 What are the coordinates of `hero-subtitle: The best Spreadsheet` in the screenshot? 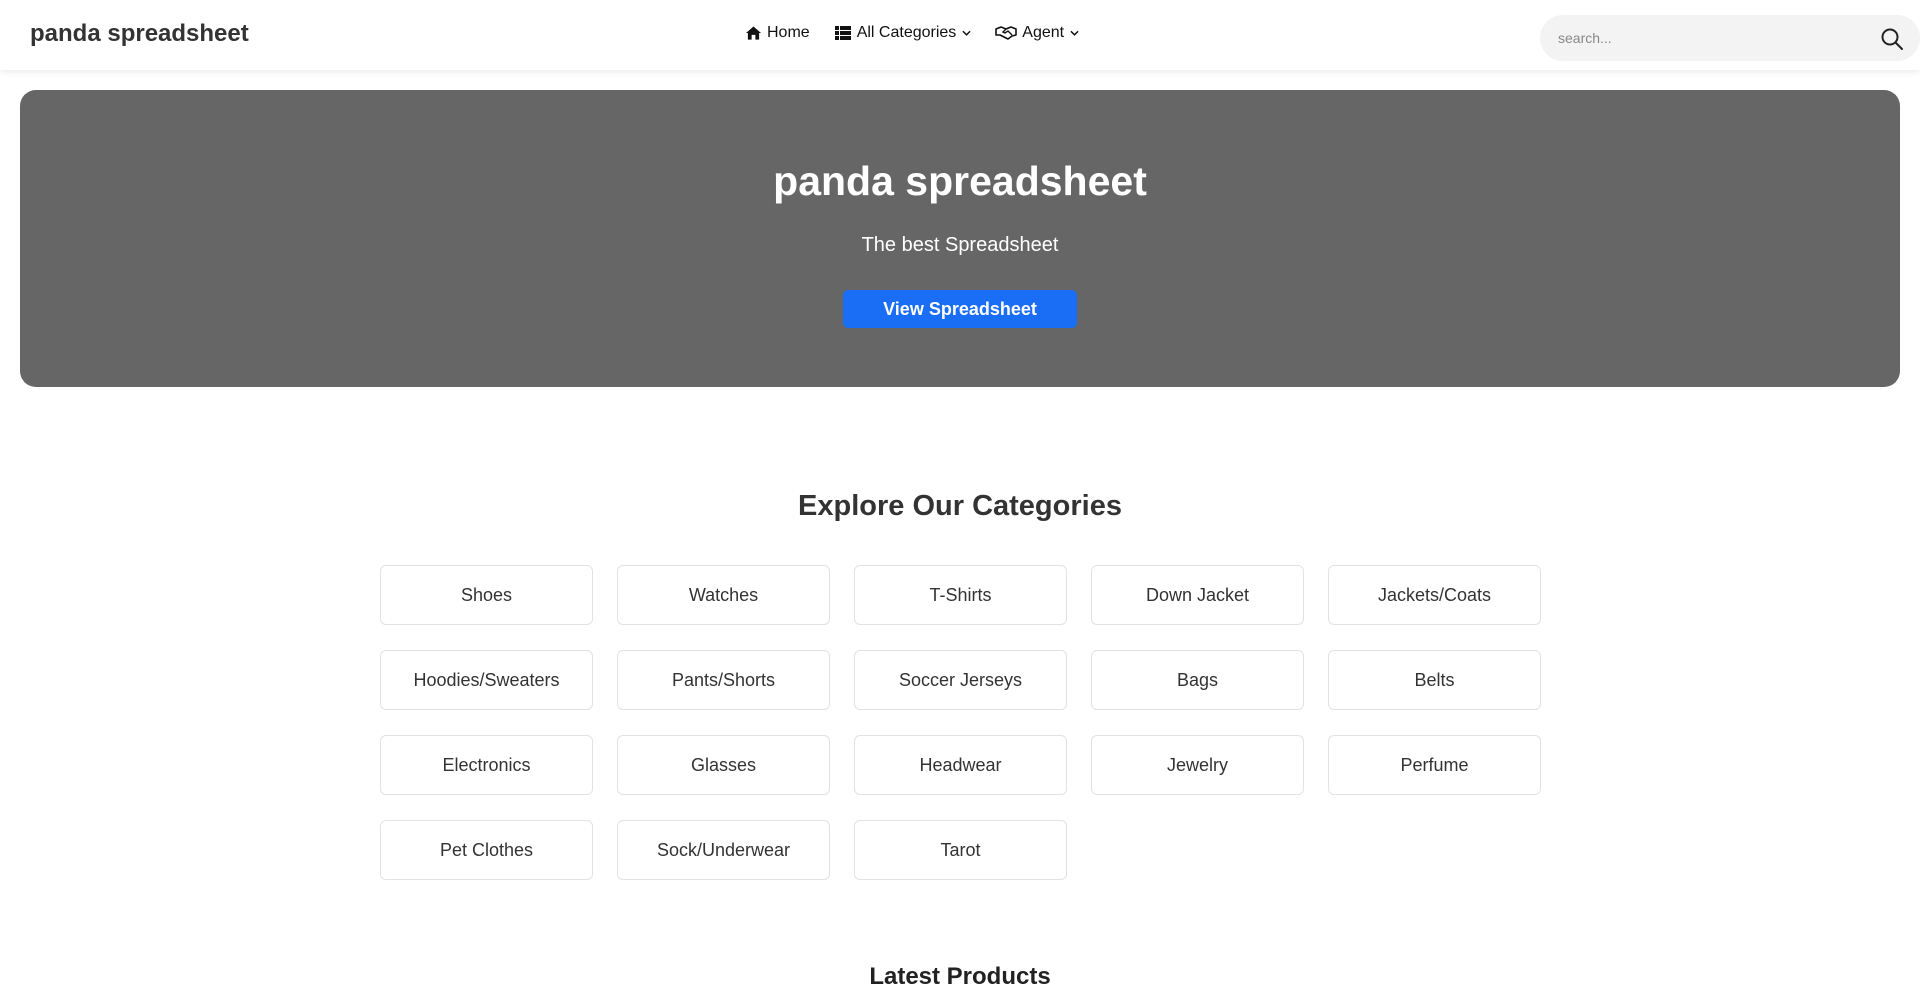 It's located at (960, 245).